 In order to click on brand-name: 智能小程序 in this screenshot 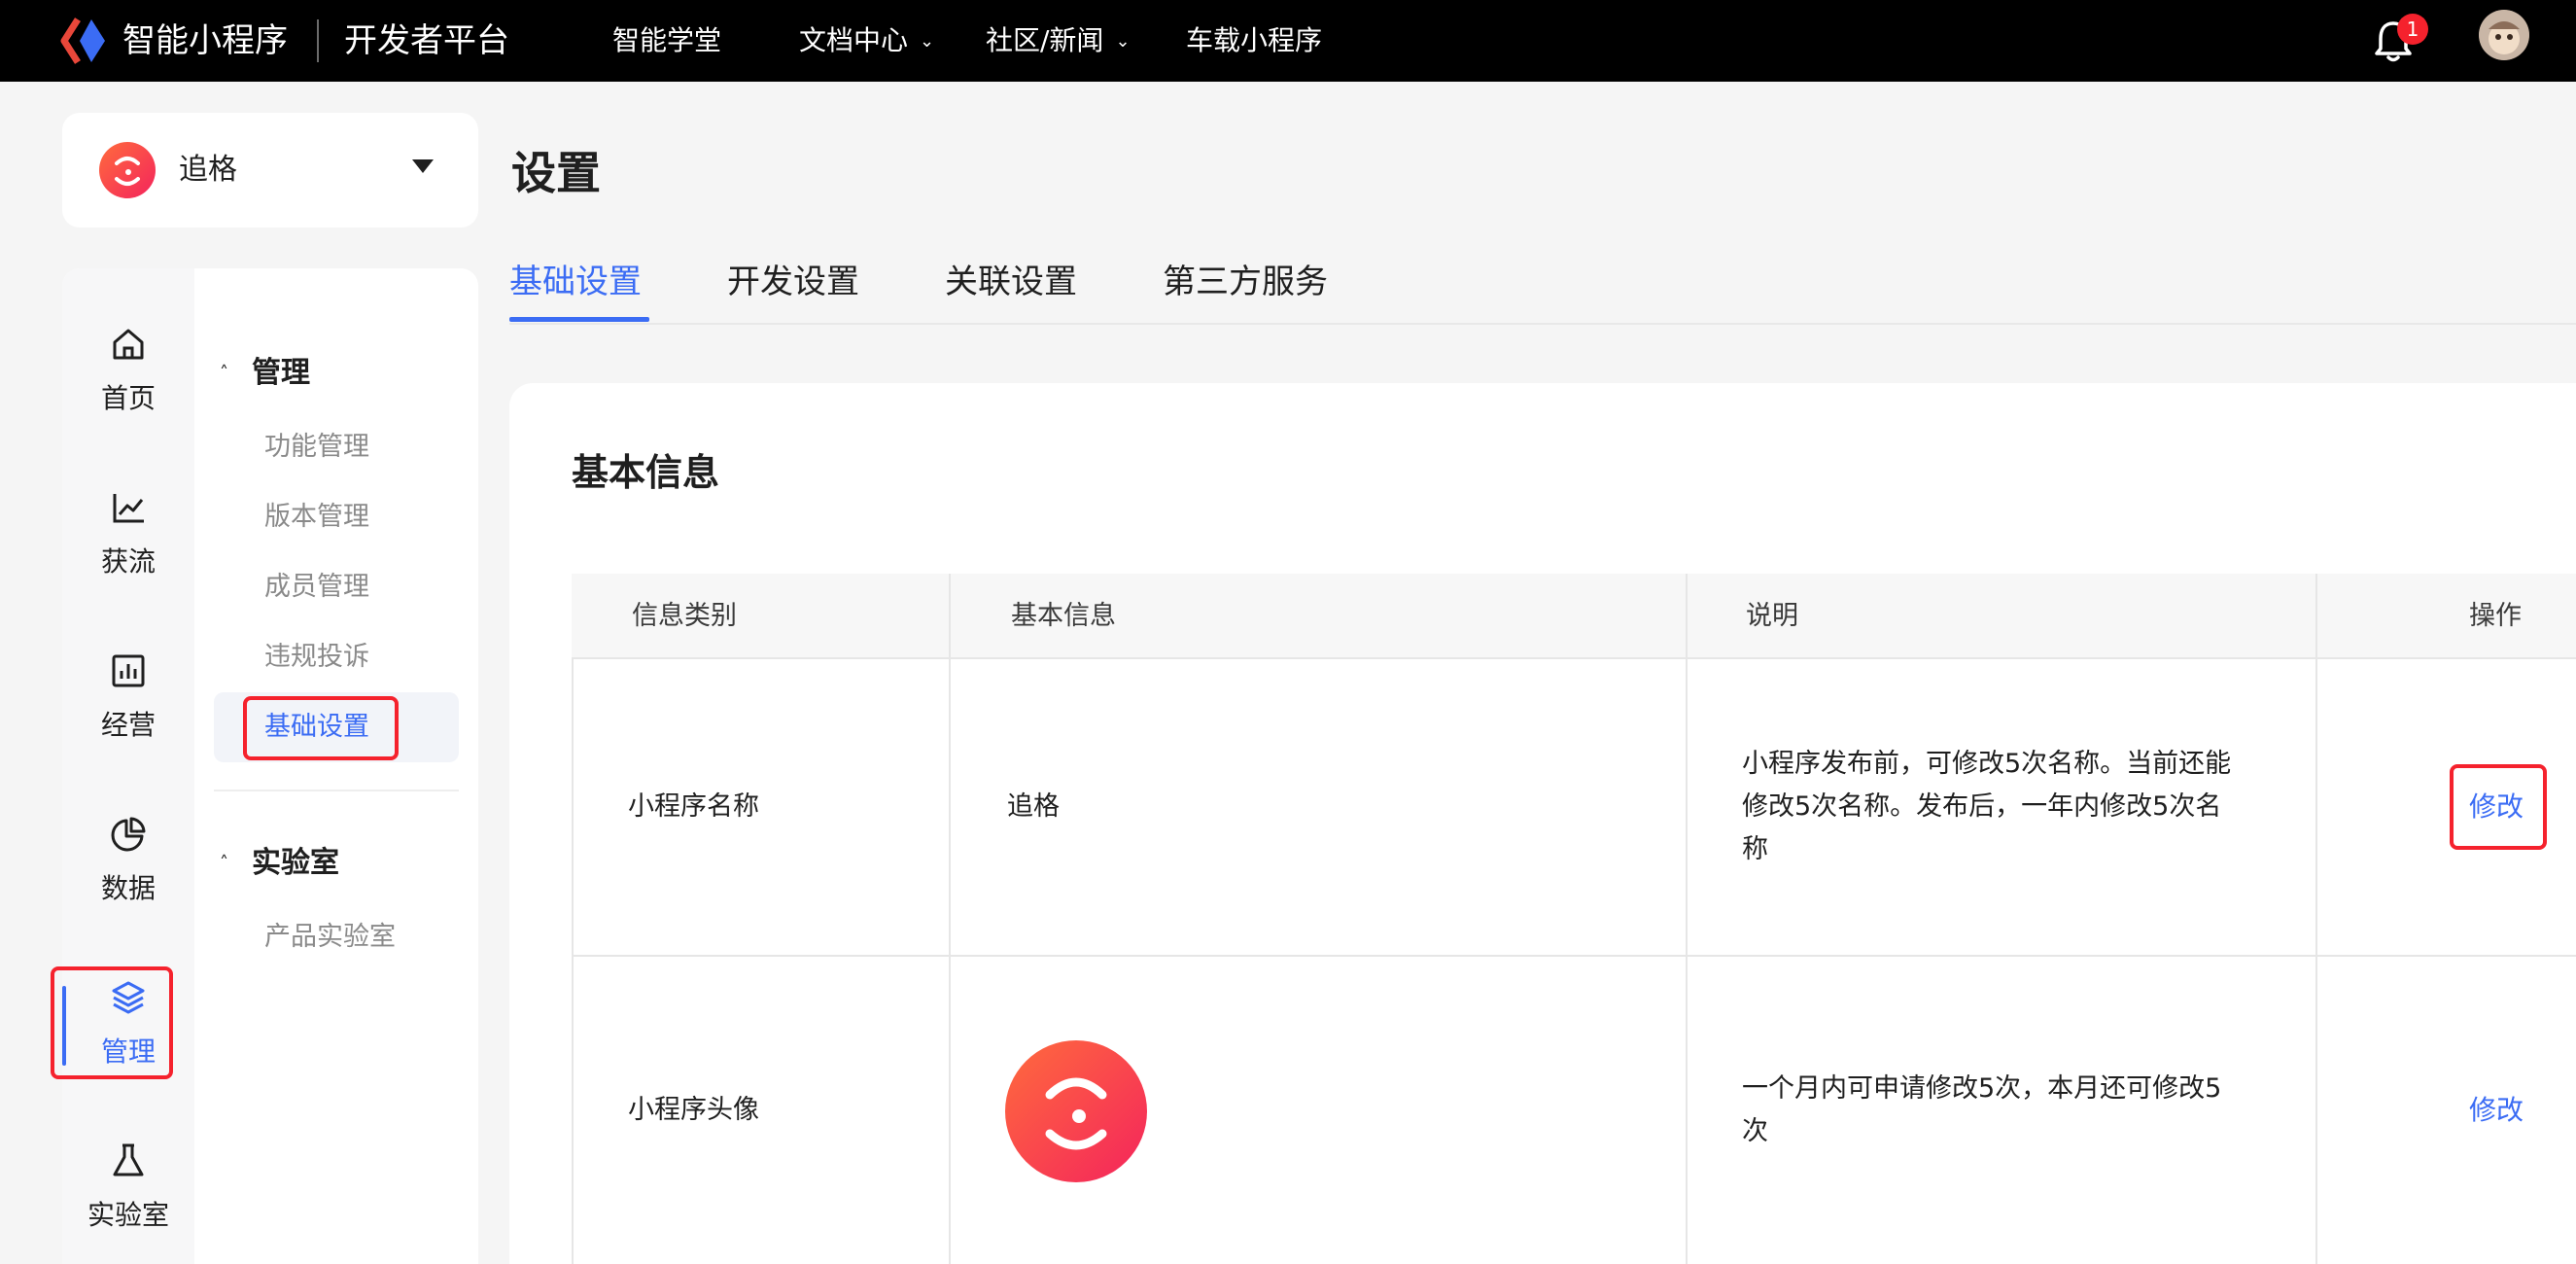, I will do `click(205, 41)`.